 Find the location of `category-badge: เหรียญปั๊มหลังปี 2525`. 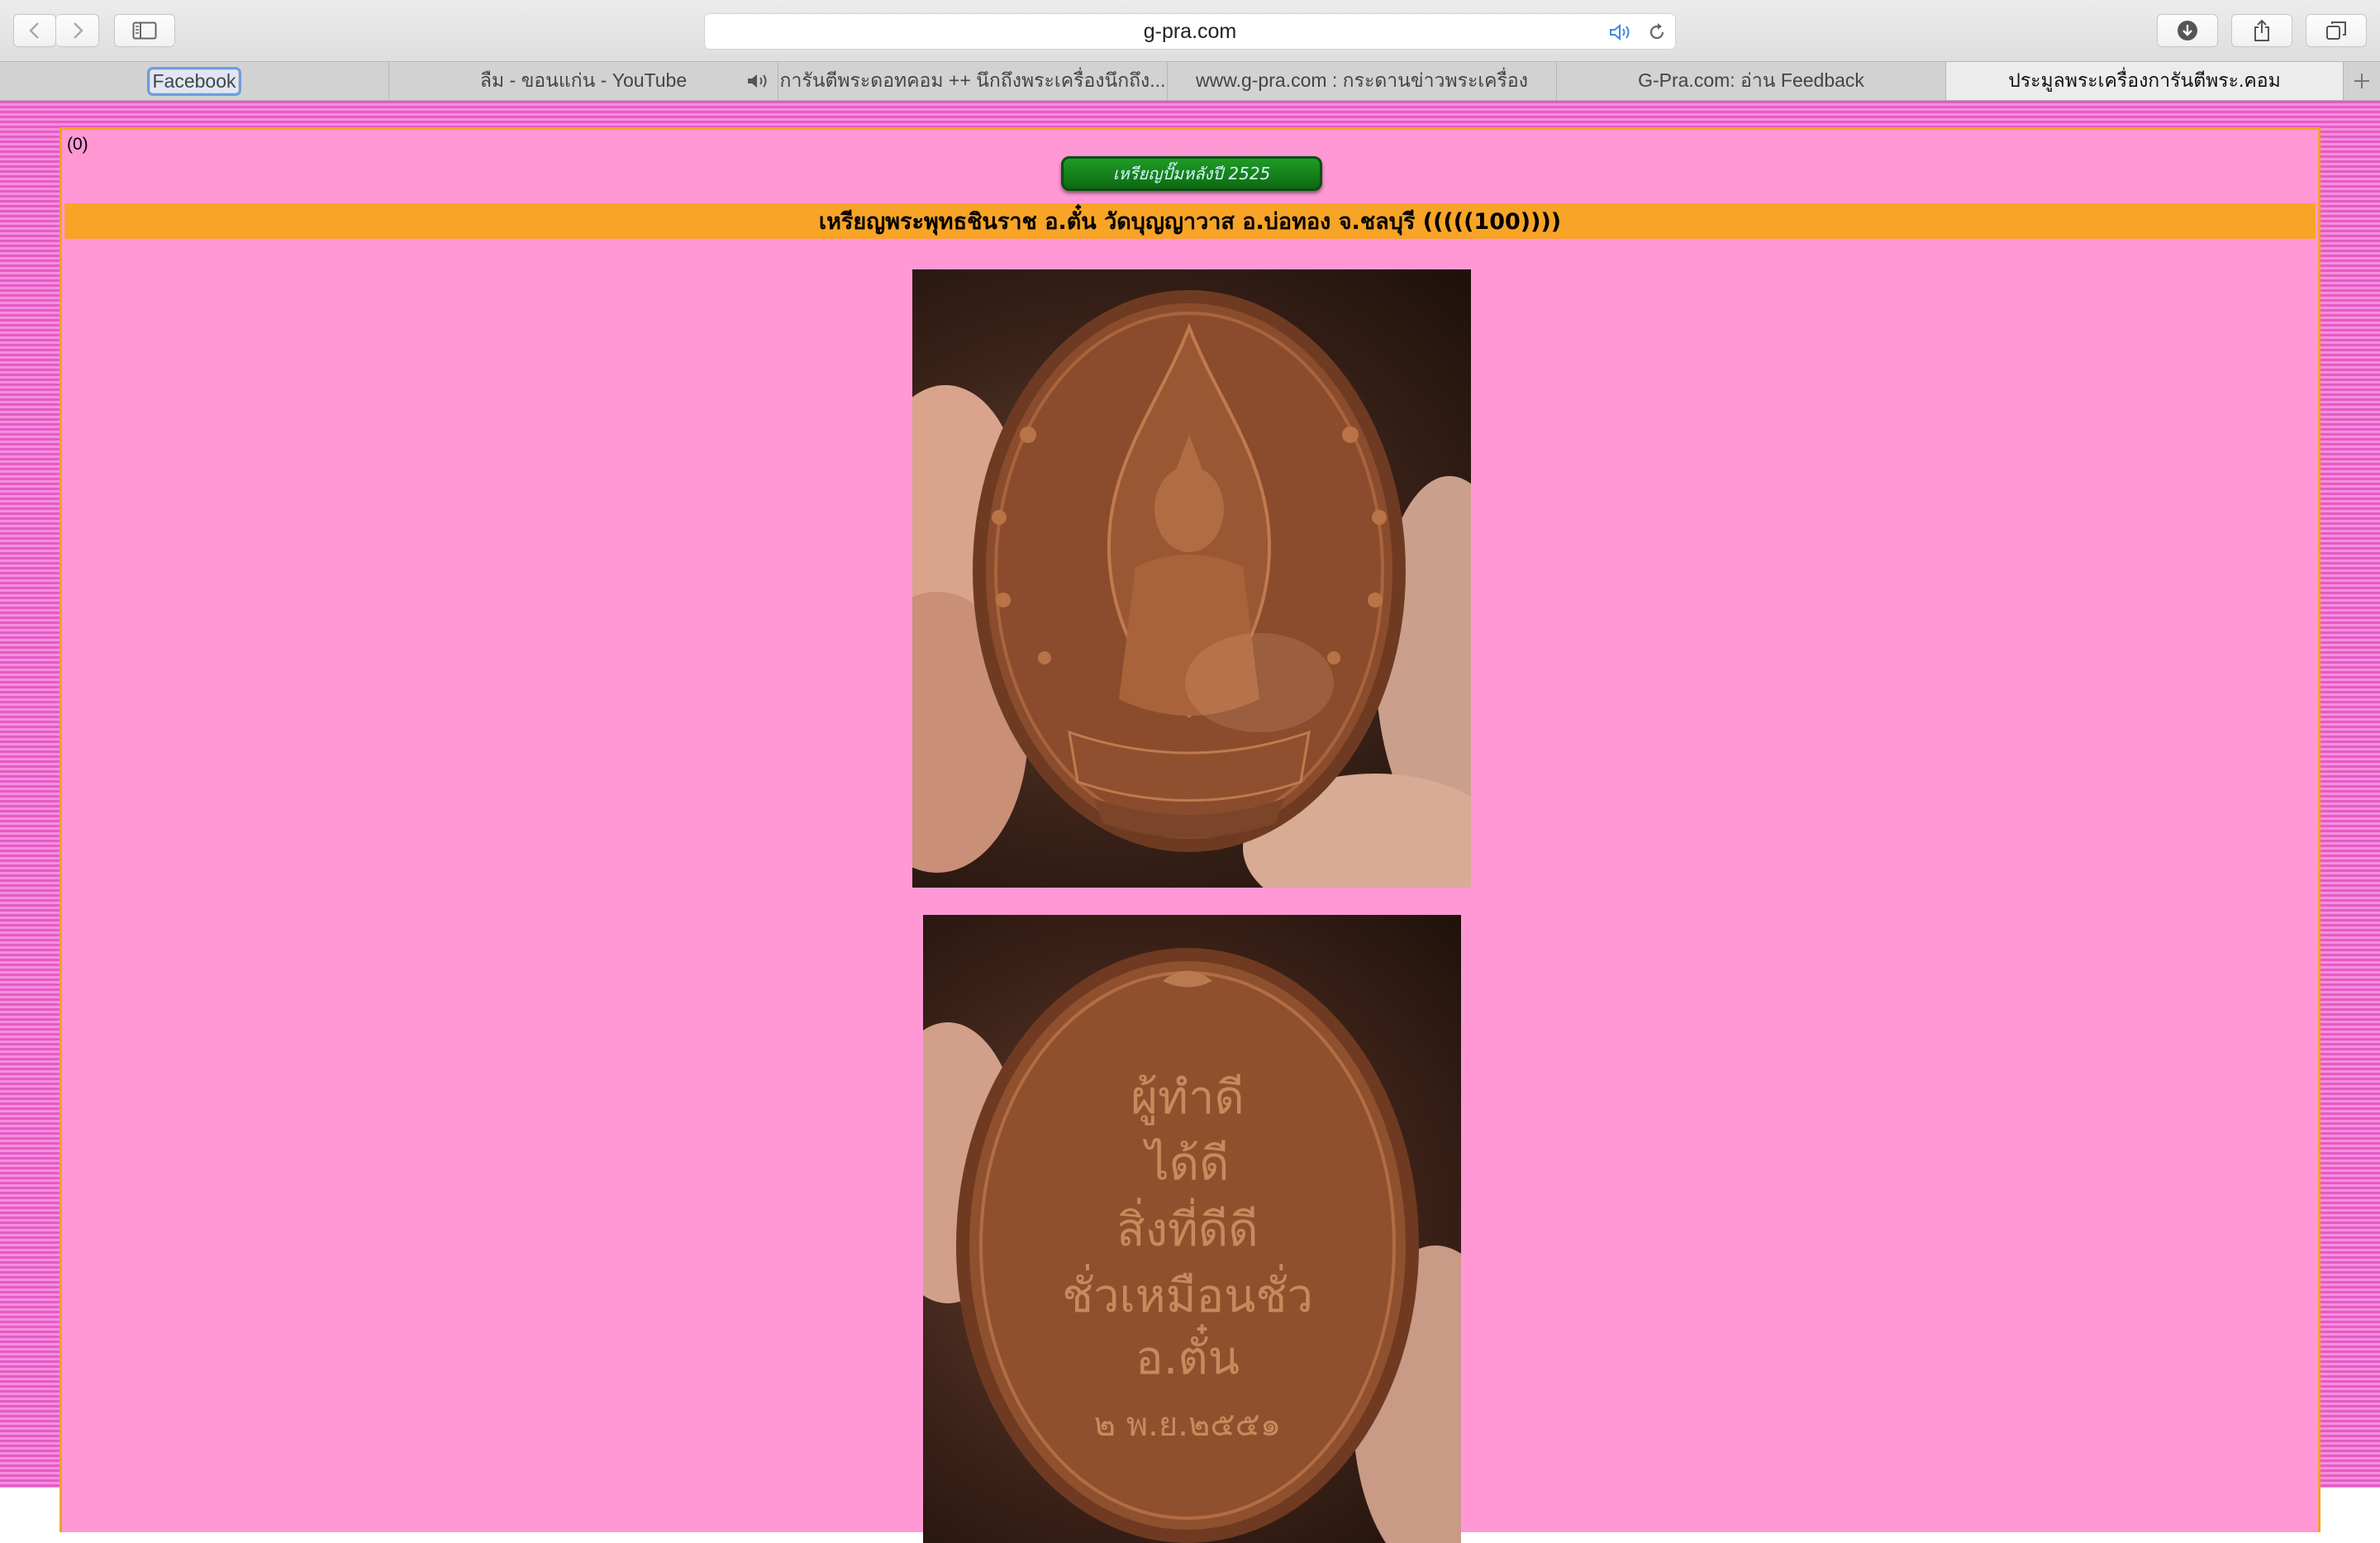

category-badge: เหรียญปั๊มหลังปี 2525 is located at coordinates (1191, 173).